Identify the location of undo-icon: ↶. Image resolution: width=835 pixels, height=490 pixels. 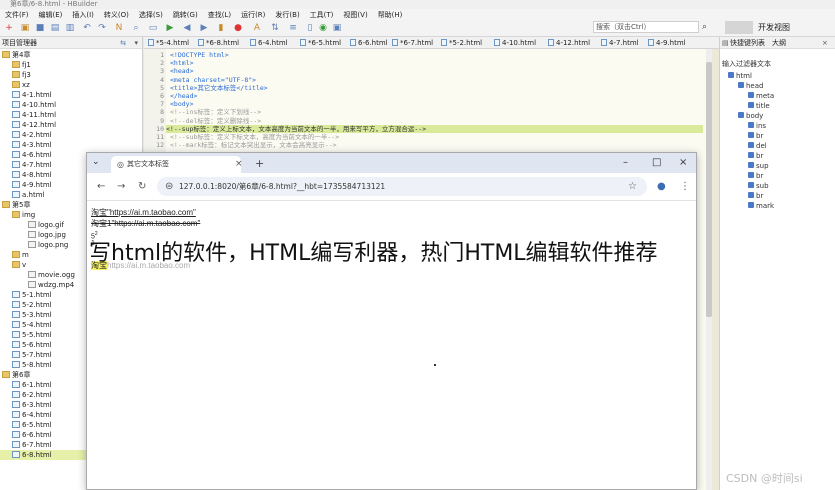
(87, 28).